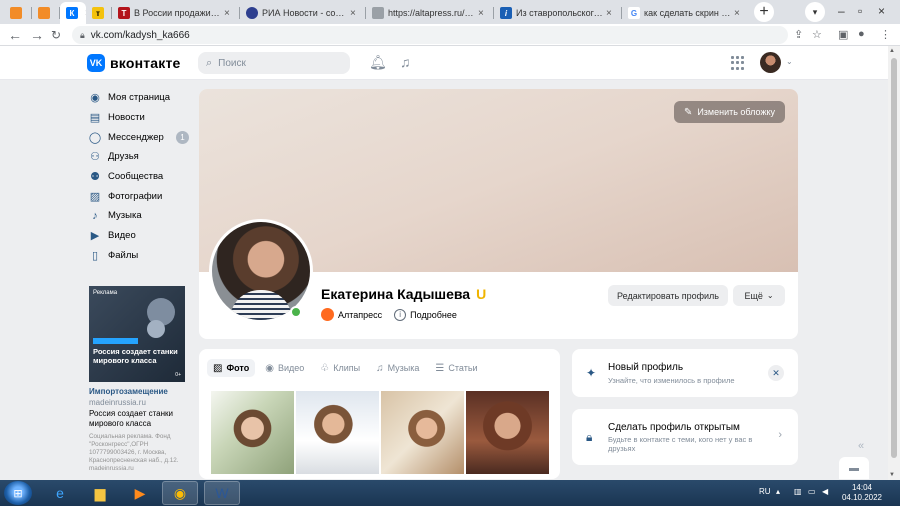 The height and width of the screenshot is (506, 900). I want to click on tab-articles: ☰ Статьи, so click(456, 368).